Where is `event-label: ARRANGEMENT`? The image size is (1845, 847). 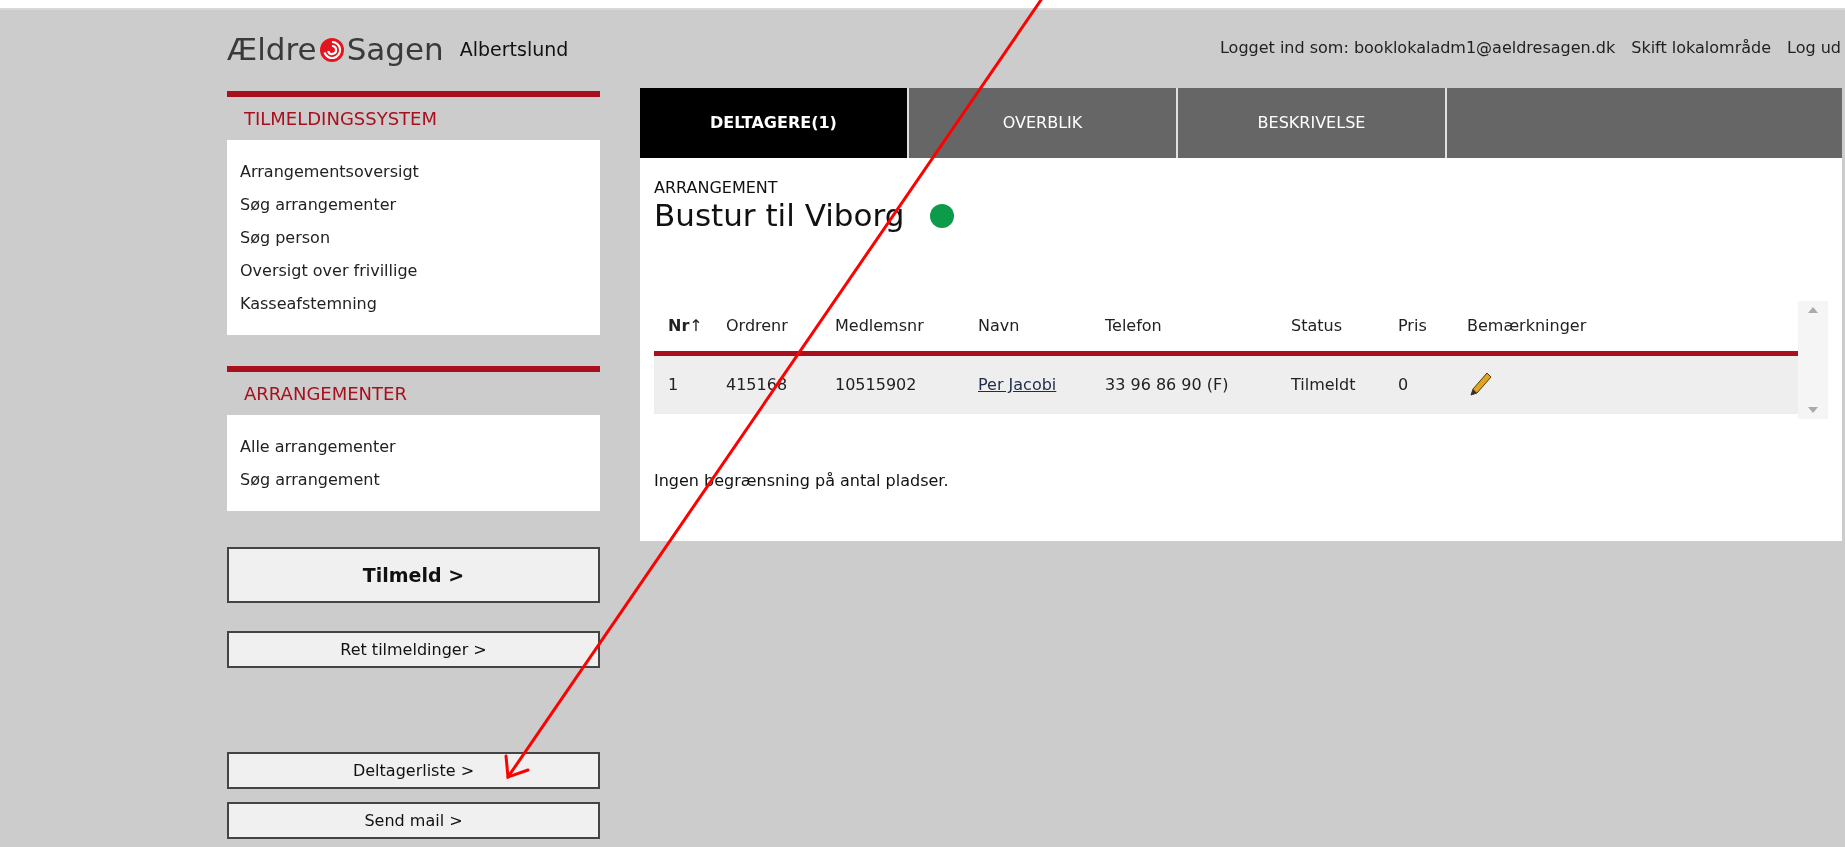
event-label: ARRANGEMENT is located at coordinates (716, 188).